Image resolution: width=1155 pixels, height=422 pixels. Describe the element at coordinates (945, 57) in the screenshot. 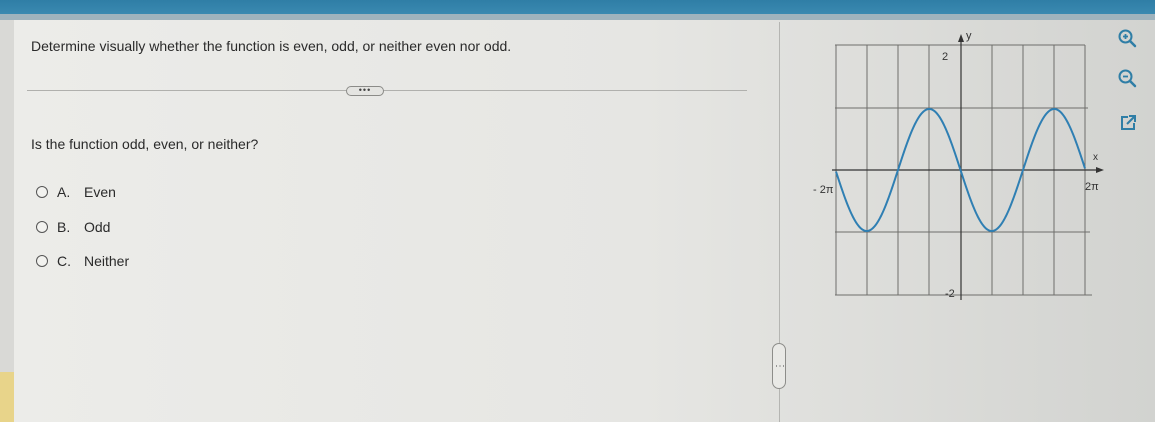

I see `y-max-label: 2` at that location.